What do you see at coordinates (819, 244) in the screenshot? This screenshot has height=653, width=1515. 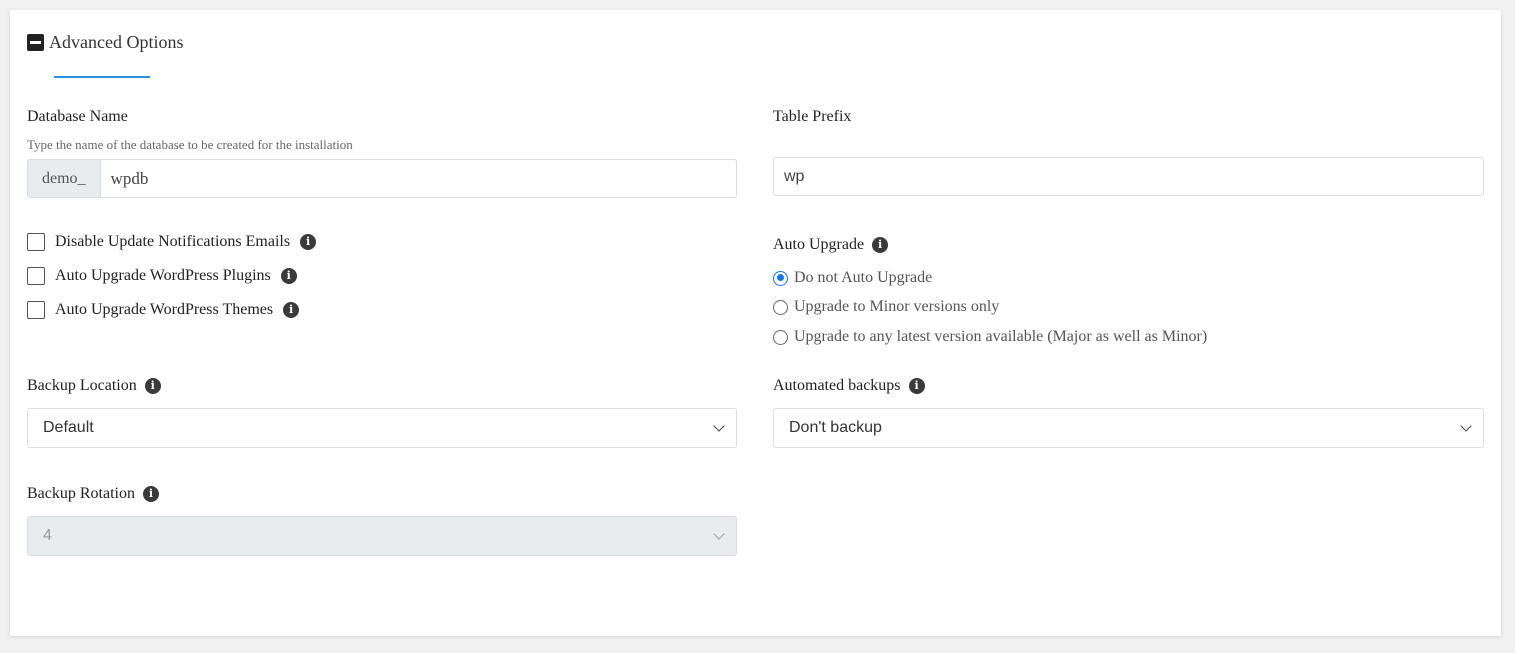 I see `auto-upgrade-label-text: Auto Upgrade` at bounding box center [819, 244].